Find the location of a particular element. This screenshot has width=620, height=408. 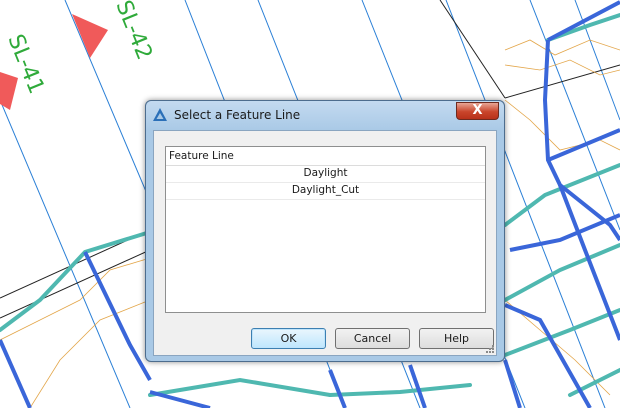

list-item: Daylight is located at coordinates (325, 174).